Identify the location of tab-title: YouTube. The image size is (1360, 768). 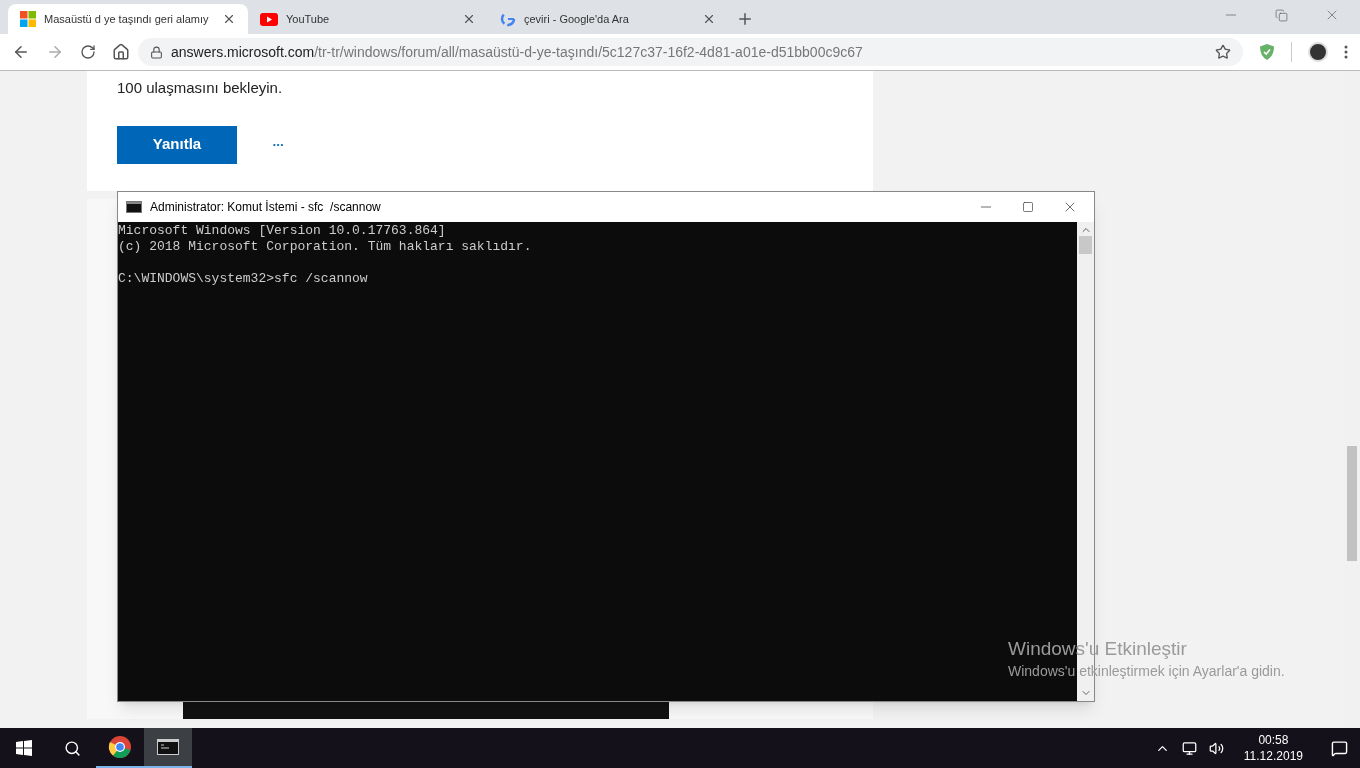
(308, 19).